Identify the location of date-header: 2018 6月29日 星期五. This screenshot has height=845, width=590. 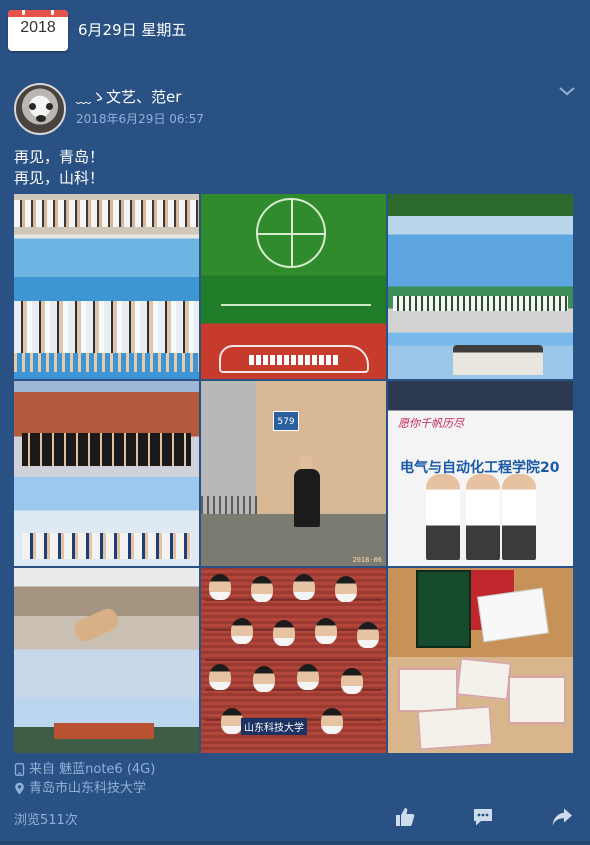
(97, 30).